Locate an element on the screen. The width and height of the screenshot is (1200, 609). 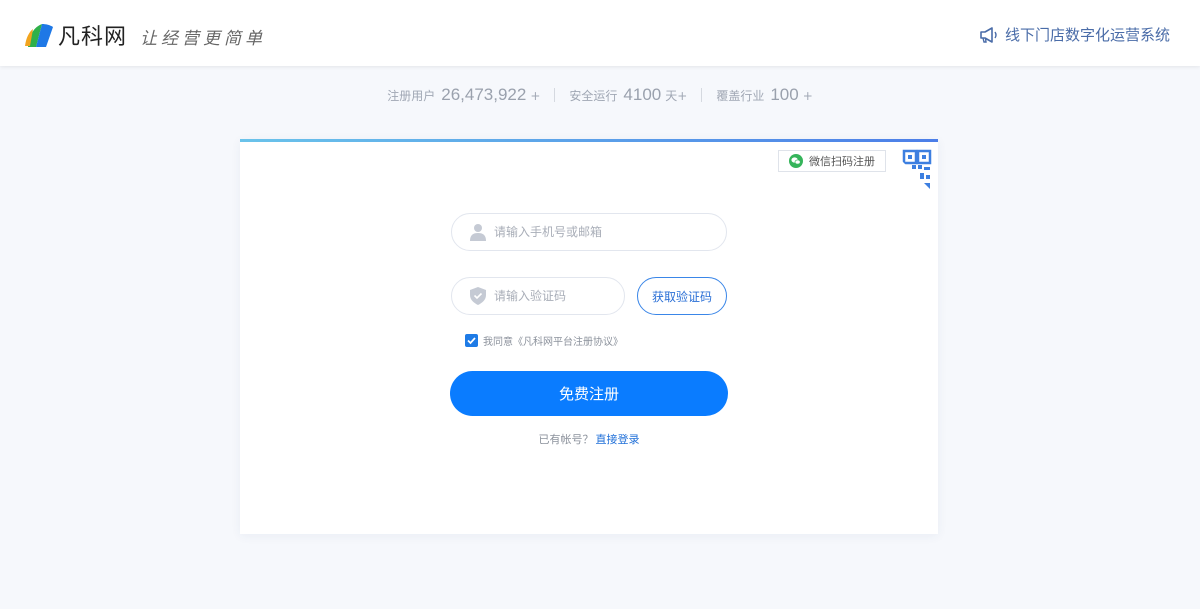
offline-store-link: 线下门店数字化运营系统 is located at coordinates (1074, 34).